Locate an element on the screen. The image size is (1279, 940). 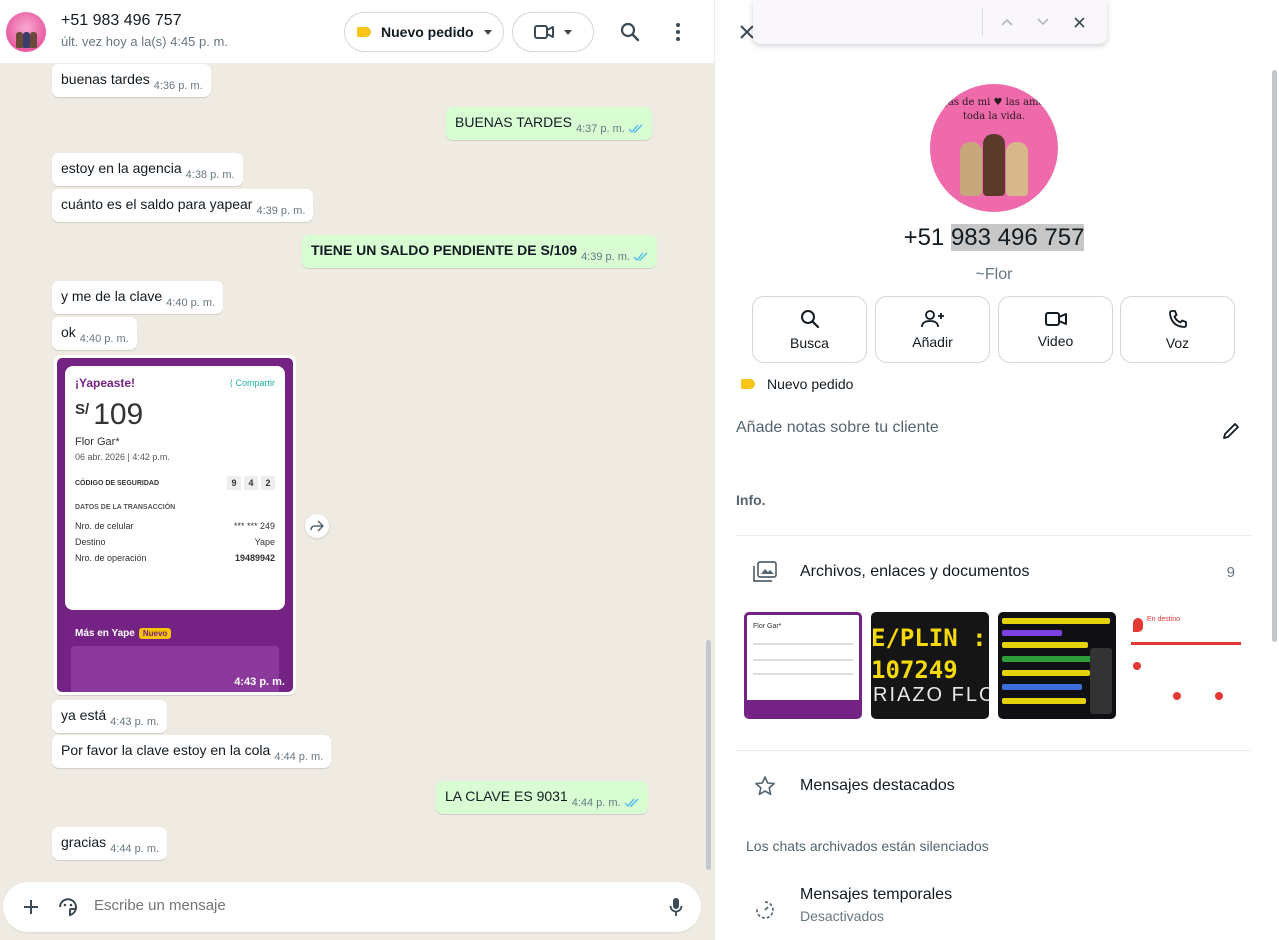
message-incoming: gracias 4:44 p. m. is located at coordinates (110, 843).